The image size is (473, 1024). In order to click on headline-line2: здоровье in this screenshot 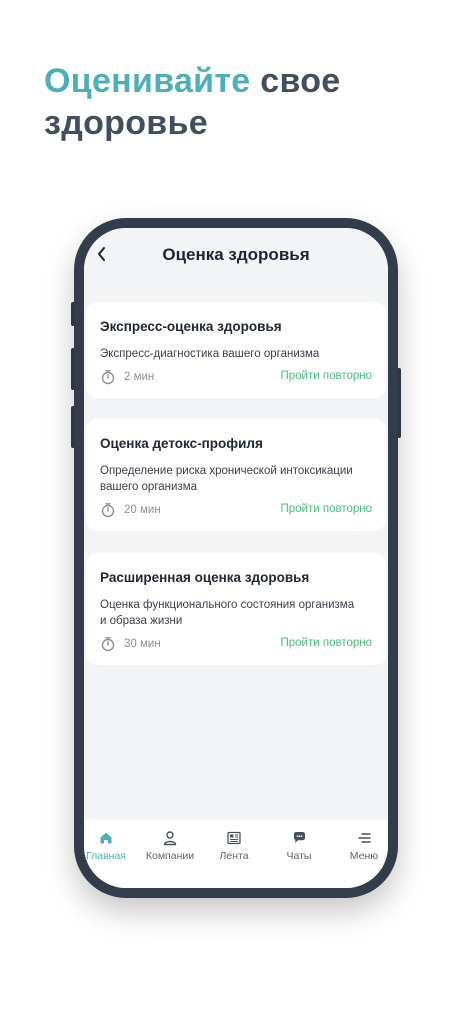, I will do `click(126, 123)`.